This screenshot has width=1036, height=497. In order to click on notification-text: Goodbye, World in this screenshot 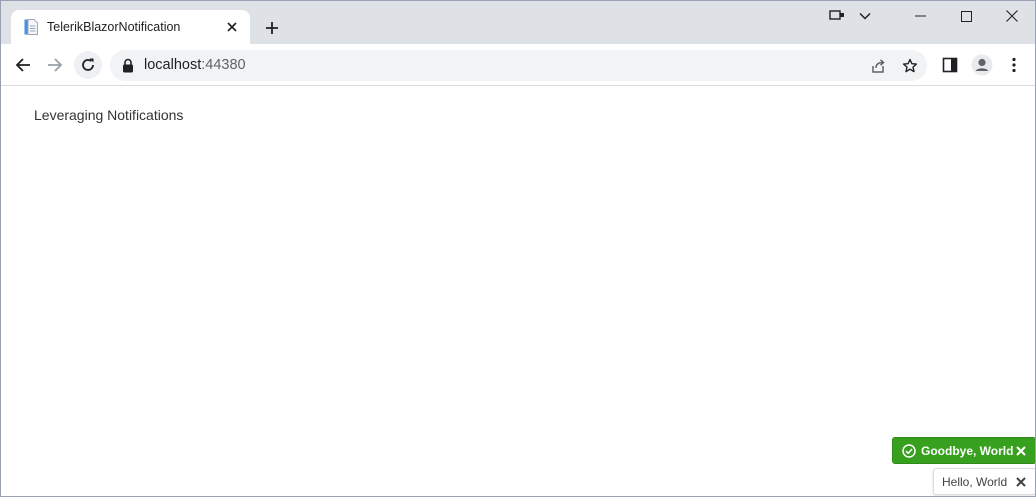, I will do `click(967, 450)`.